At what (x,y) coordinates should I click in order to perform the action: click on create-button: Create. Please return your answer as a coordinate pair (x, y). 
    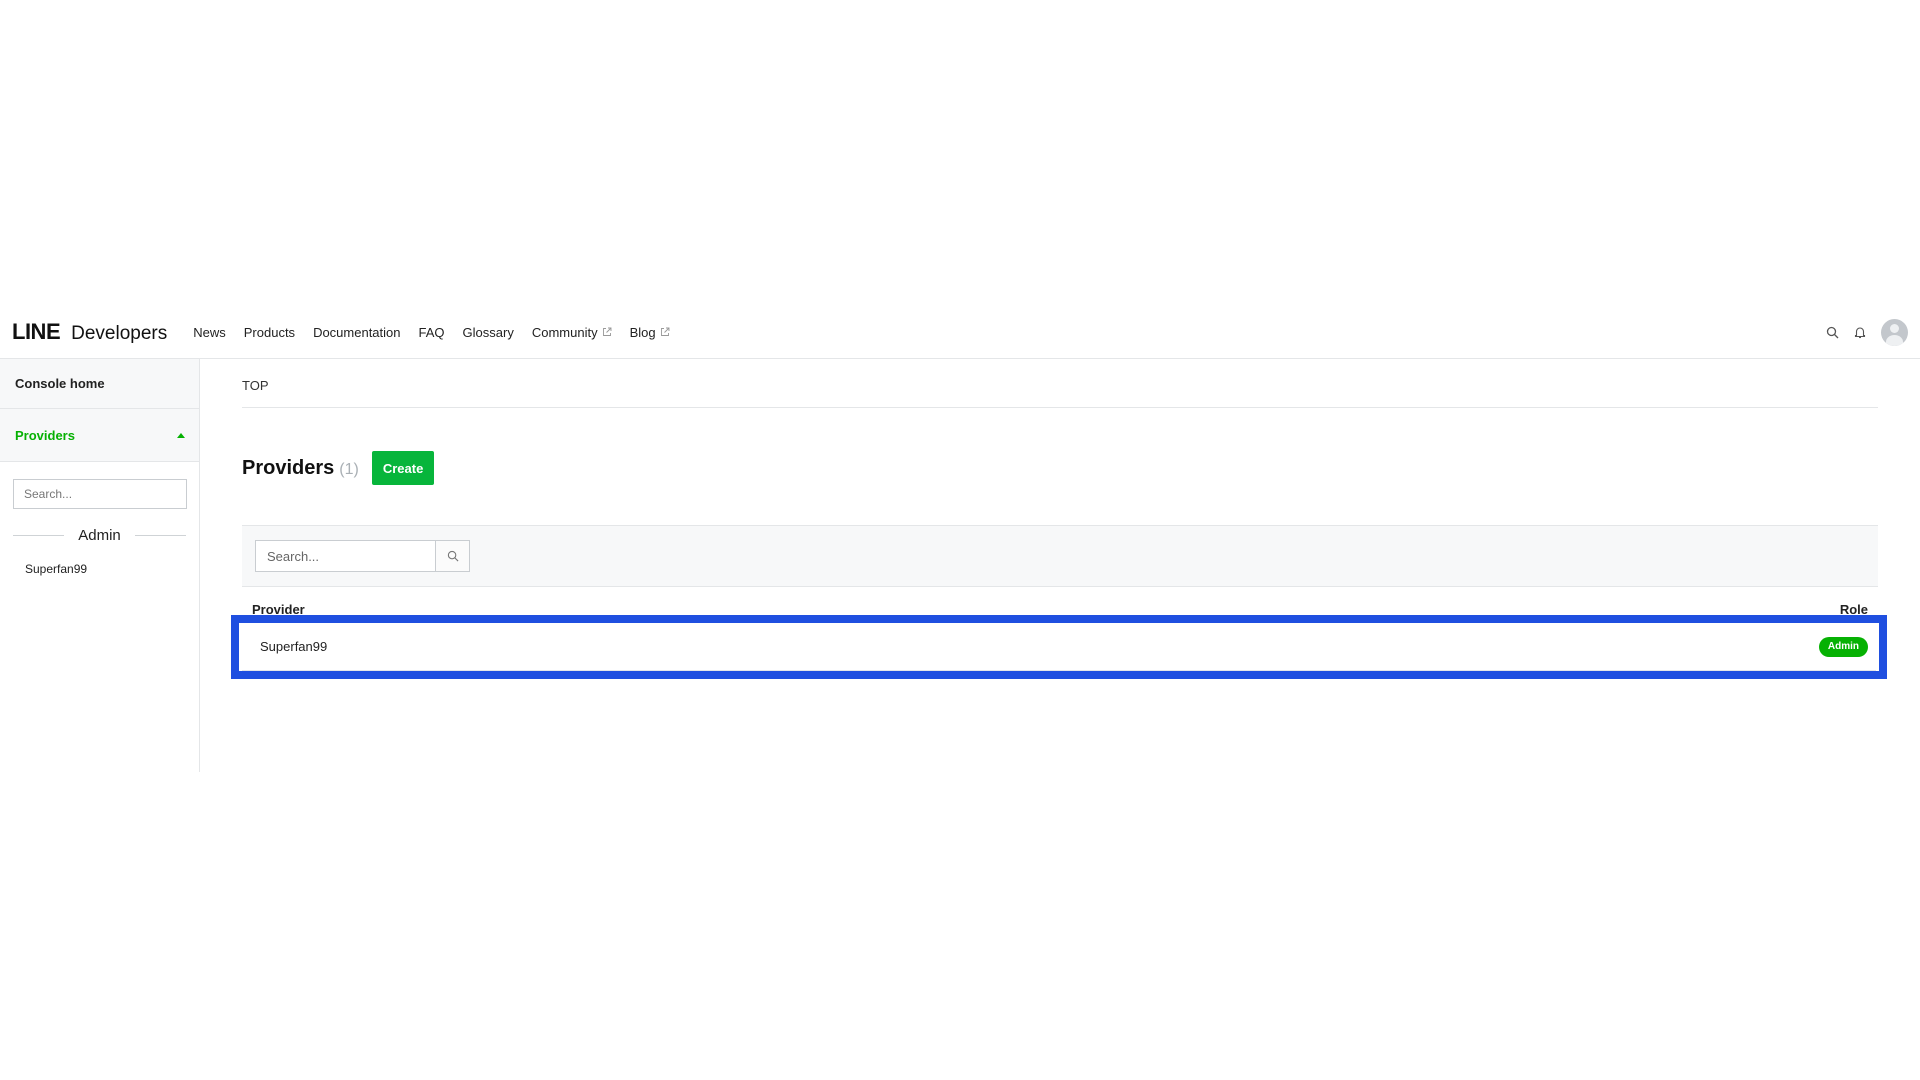
    Looking at the image, I should click on (403, 468).